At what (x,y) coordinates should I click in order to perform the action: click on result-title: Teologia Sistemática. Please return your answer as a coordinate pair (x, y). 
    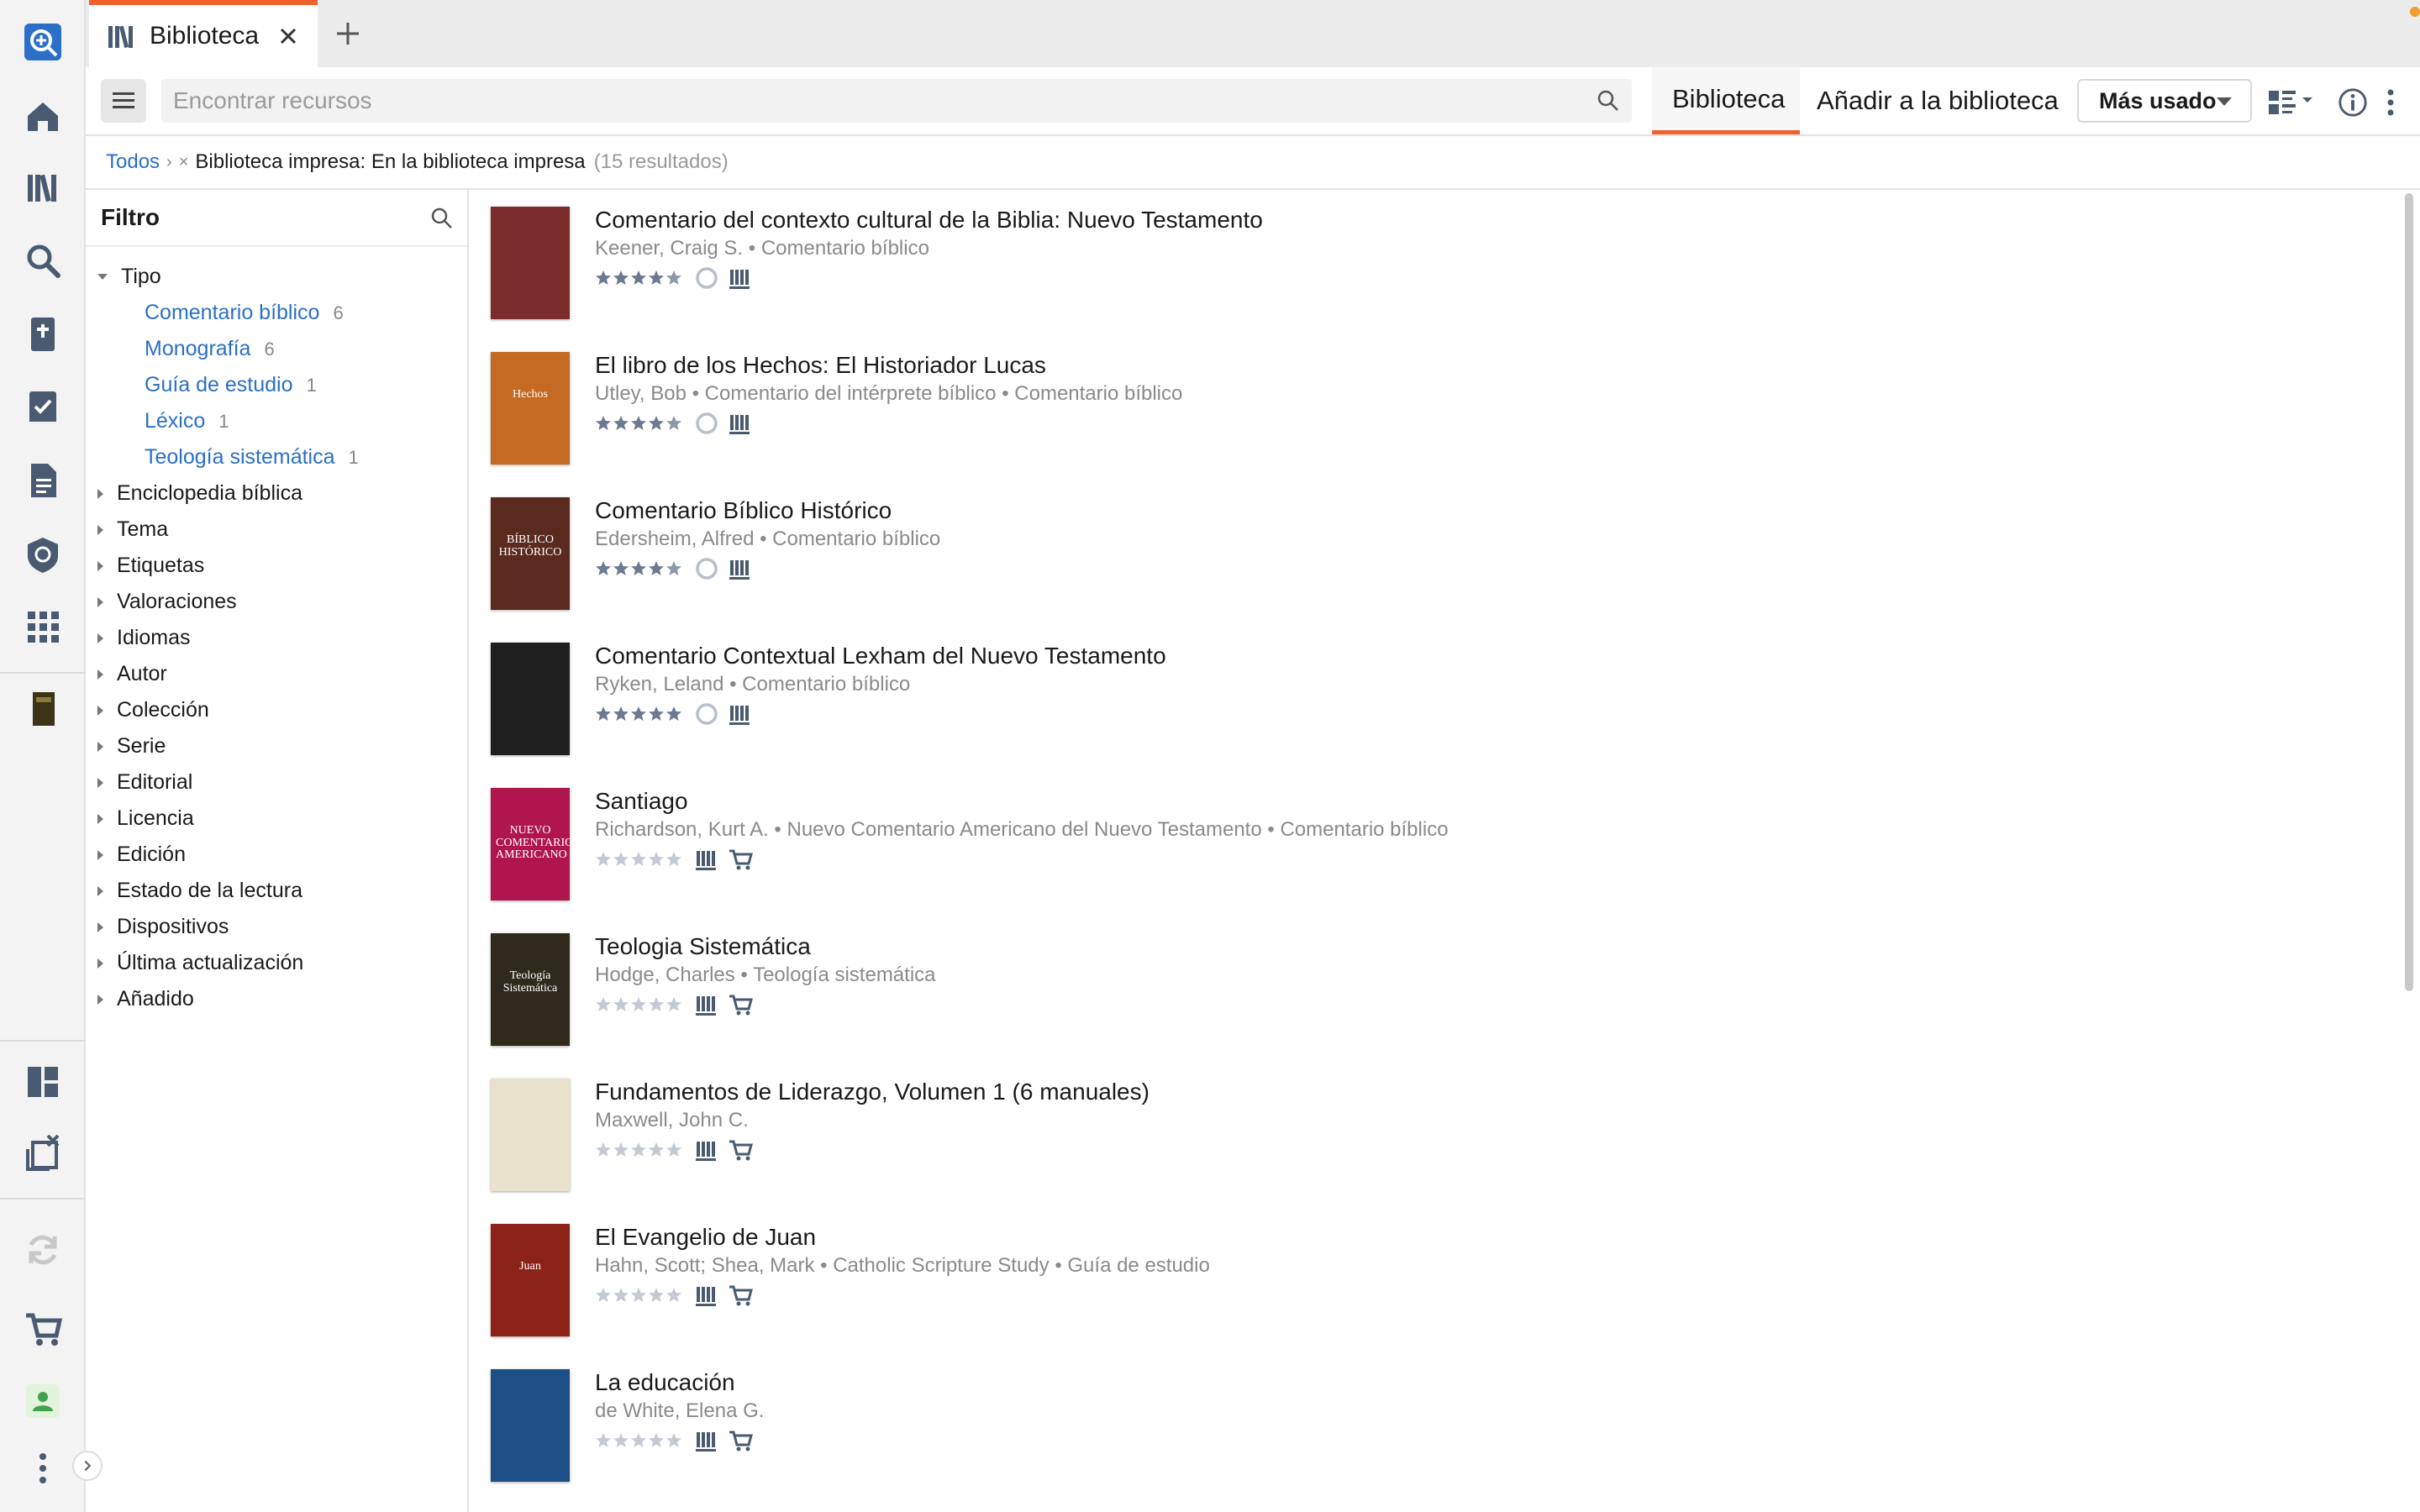
    Looking at the image, I should click on (703, 946).